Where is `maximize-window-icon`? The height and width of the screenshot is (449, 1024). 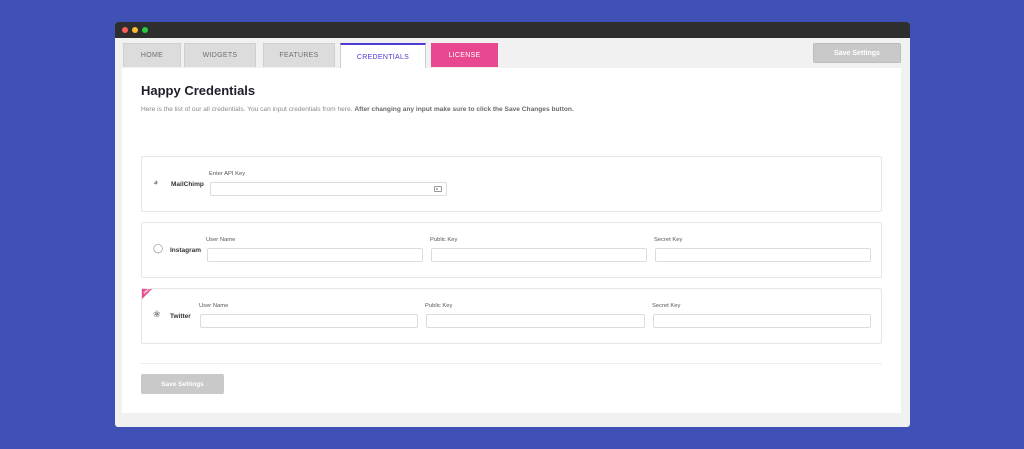
maximize-window-icon is located at coordinates (145, 30).